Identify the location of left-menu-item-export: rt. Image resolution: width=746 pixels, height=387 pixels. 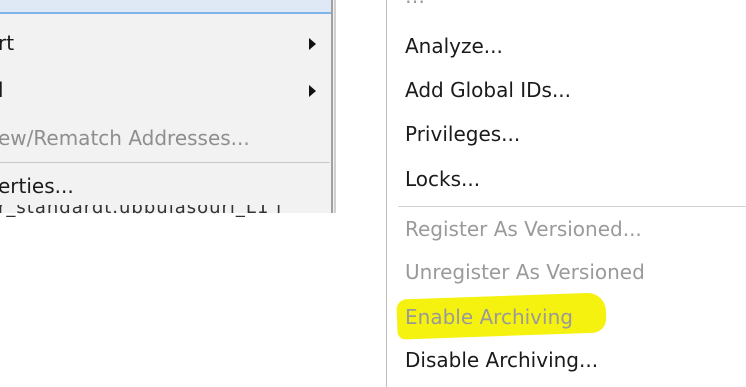
(165, 43).